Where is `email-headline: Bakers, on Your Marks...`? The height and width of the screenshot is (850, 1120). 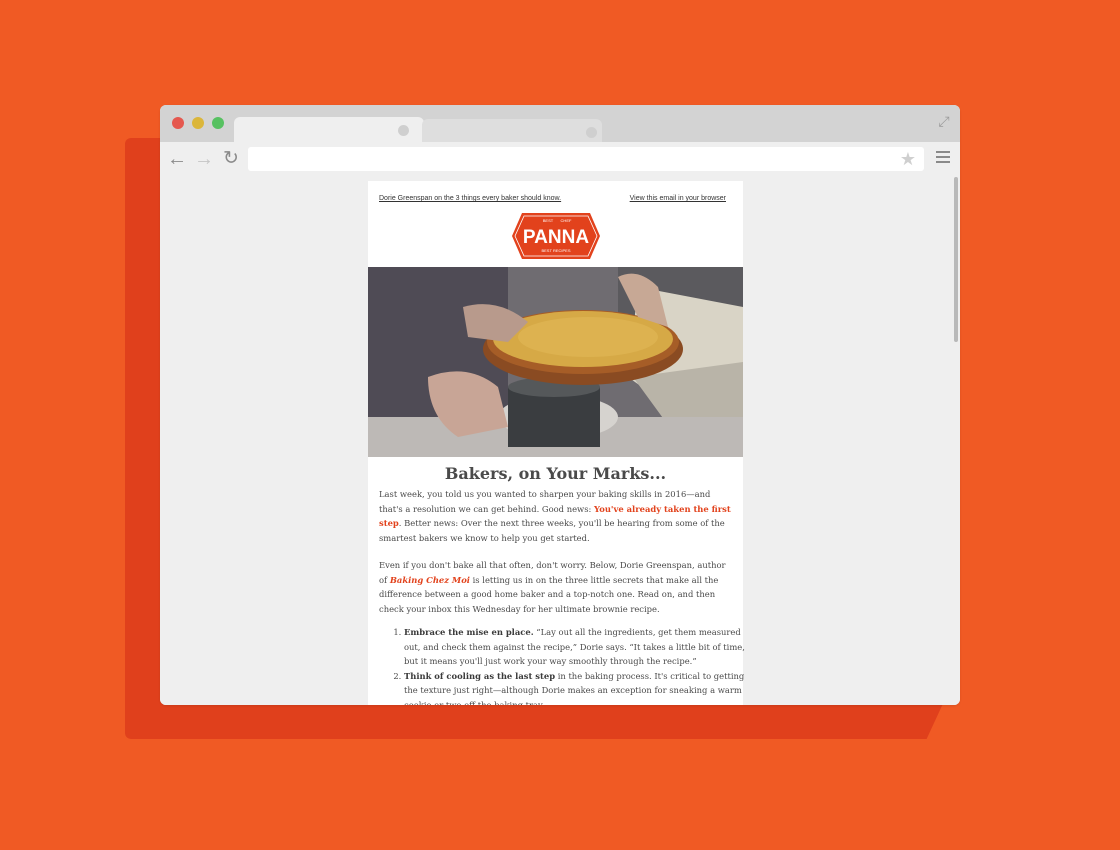 email-headline: Bakers, on Your Marks... is located at coordinates (555, 473).